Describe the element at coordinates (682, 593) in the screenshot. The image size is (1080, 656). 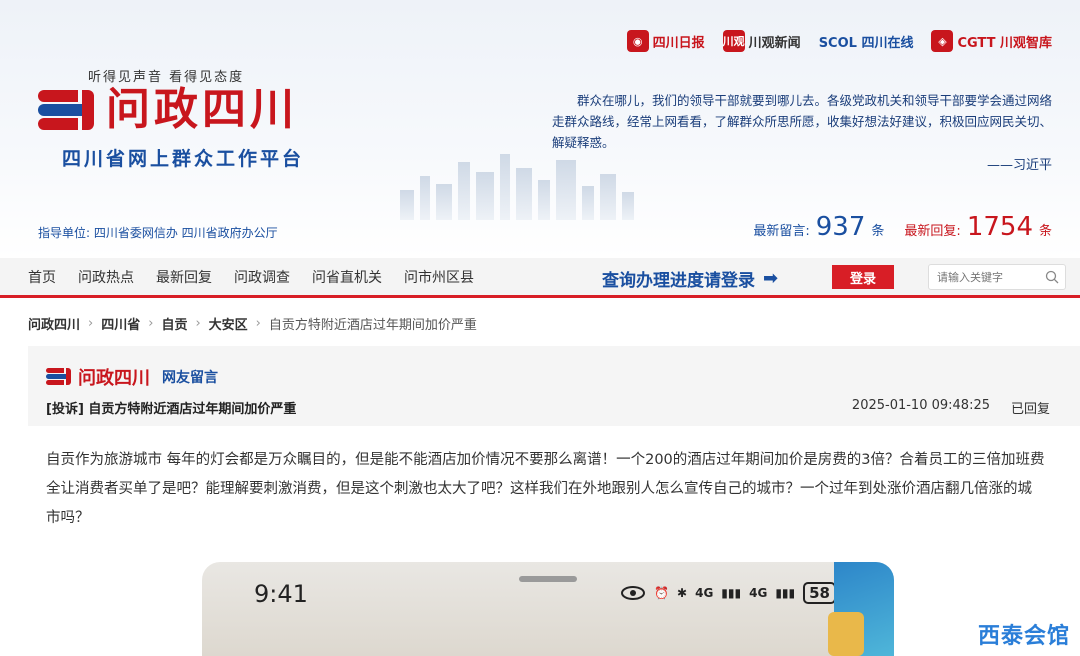
I see `bluetooth-icon: ✱` at that location.